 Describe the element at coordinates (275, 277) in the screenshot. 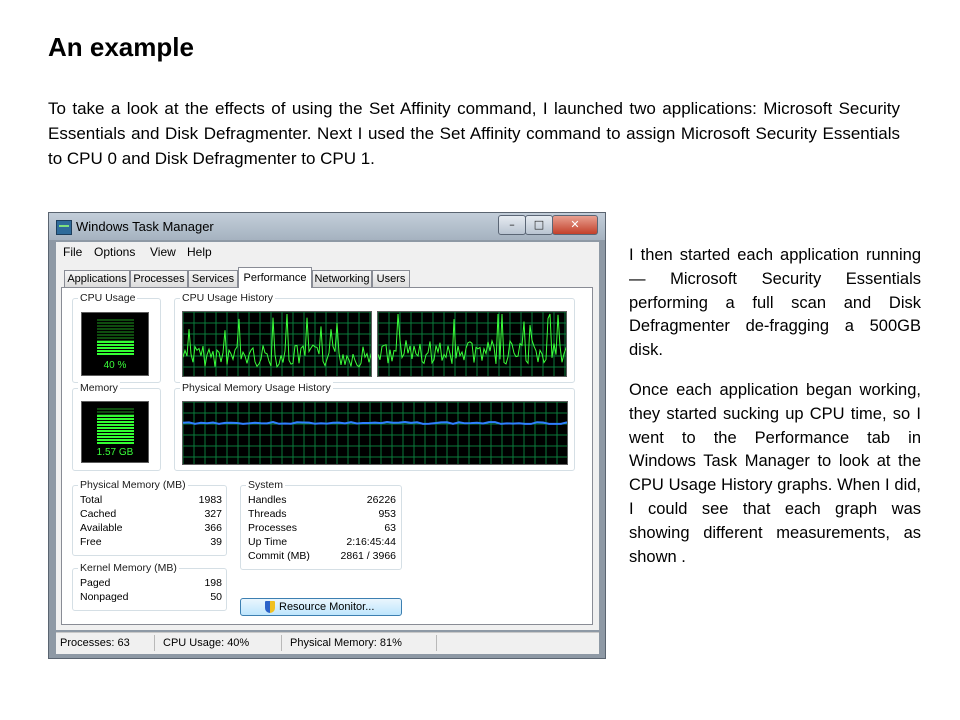

I see `tab-performance: Performance` at that location.